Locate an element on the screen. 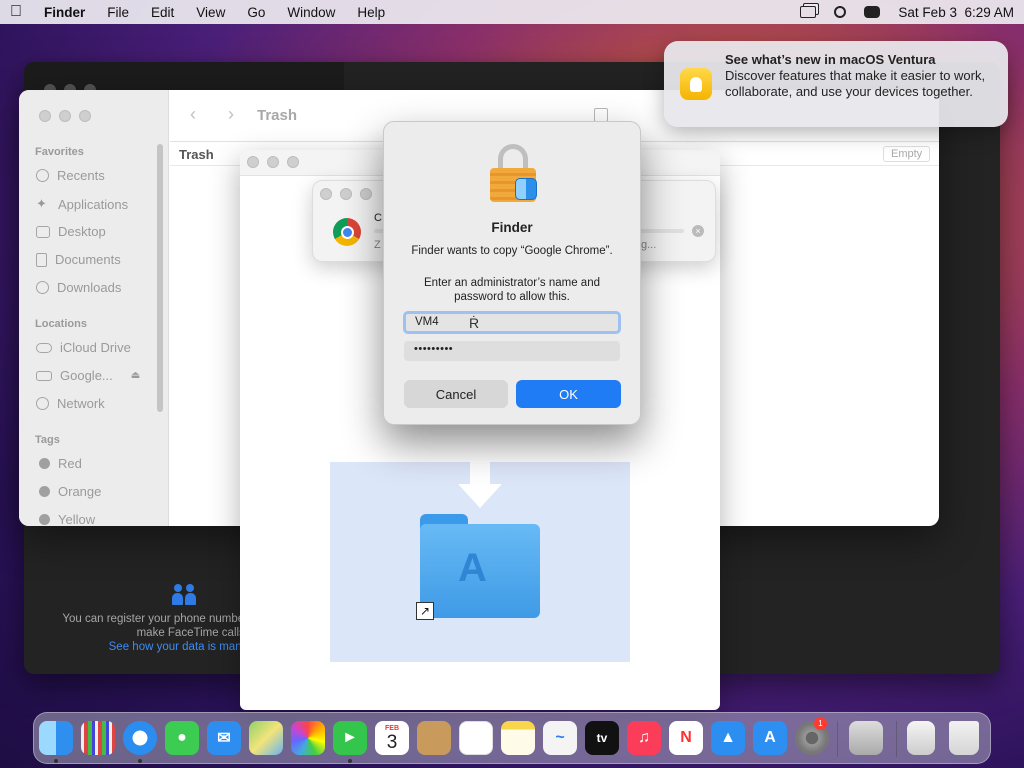  sidebar-item-network: Network is located at coordinates (70, 403).